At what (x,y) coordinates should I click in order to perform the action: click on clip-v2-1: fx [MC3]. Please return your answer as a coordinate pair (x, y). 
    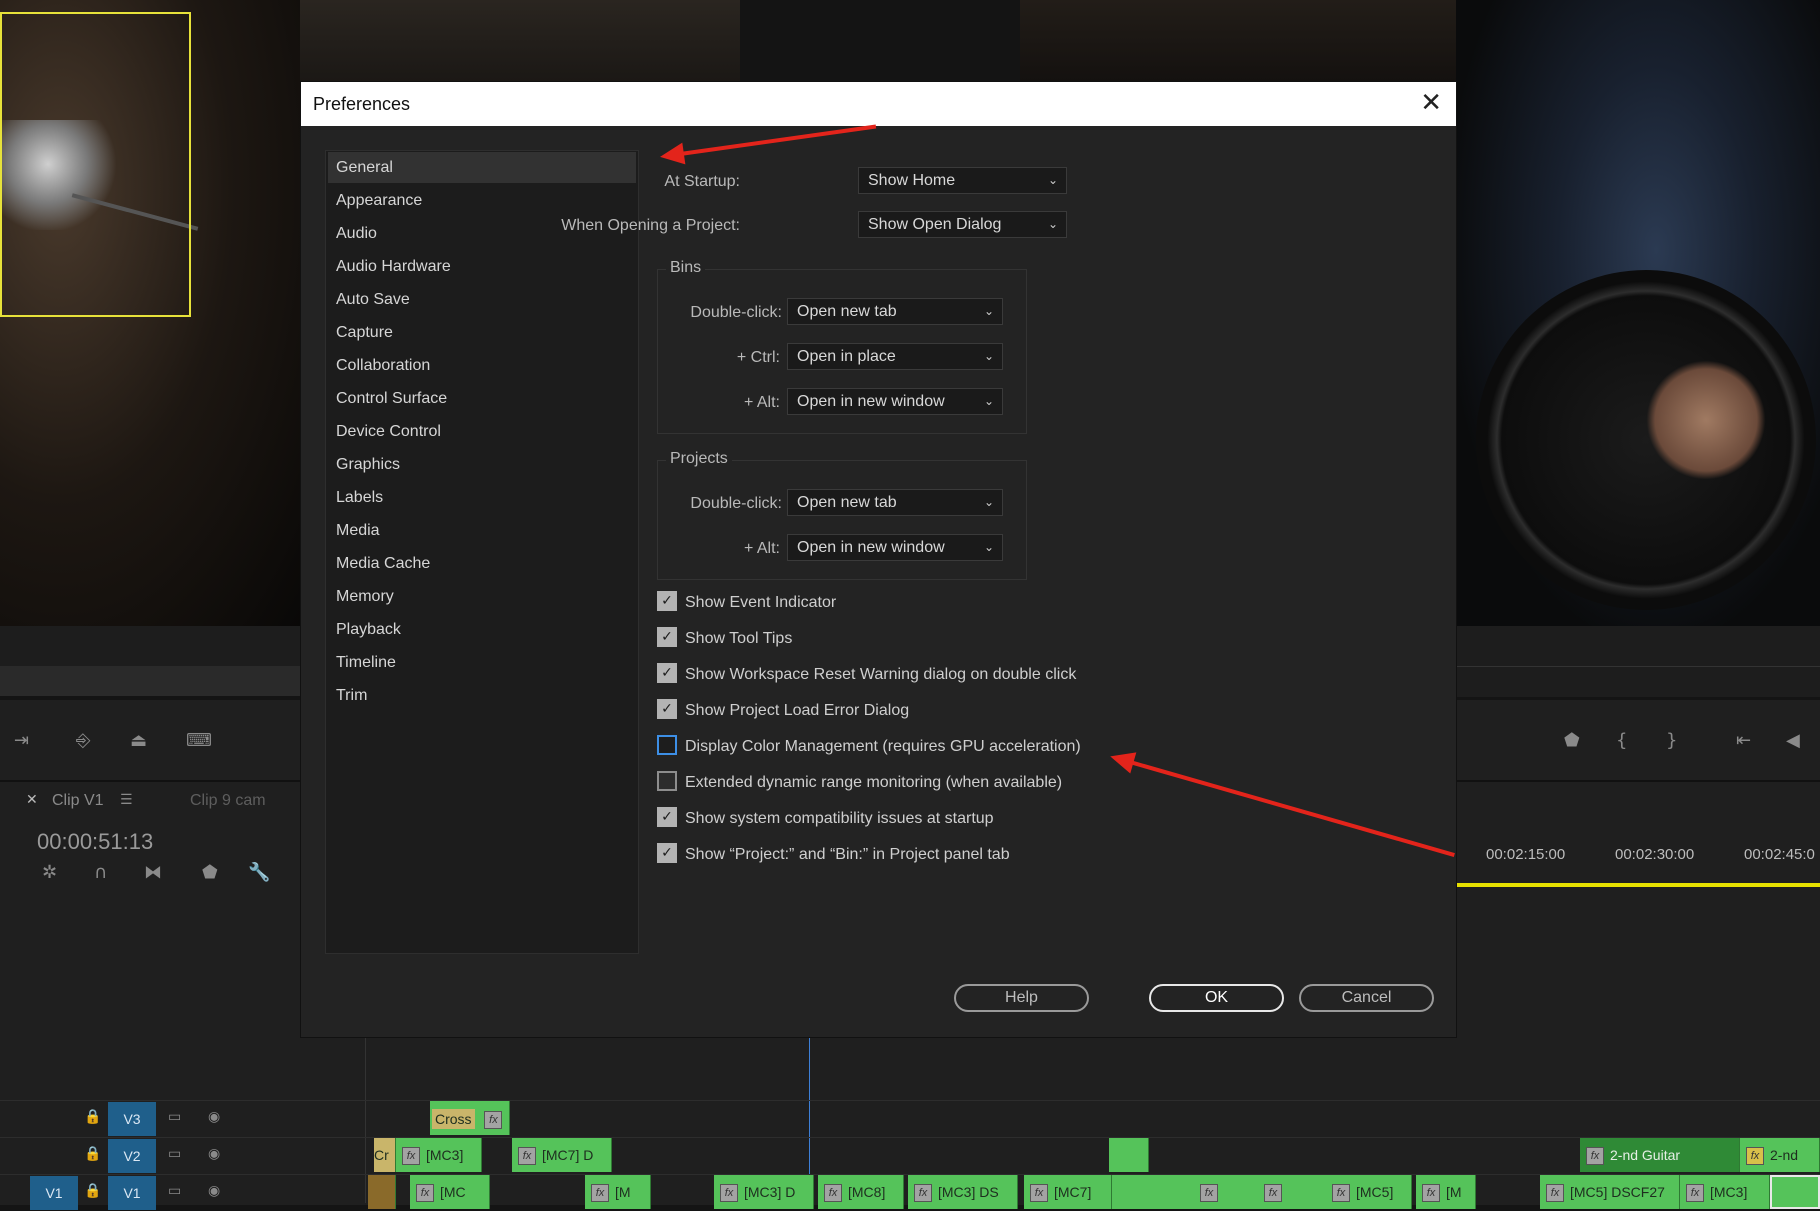
    Looking at the image, I should click on (439, 1155).